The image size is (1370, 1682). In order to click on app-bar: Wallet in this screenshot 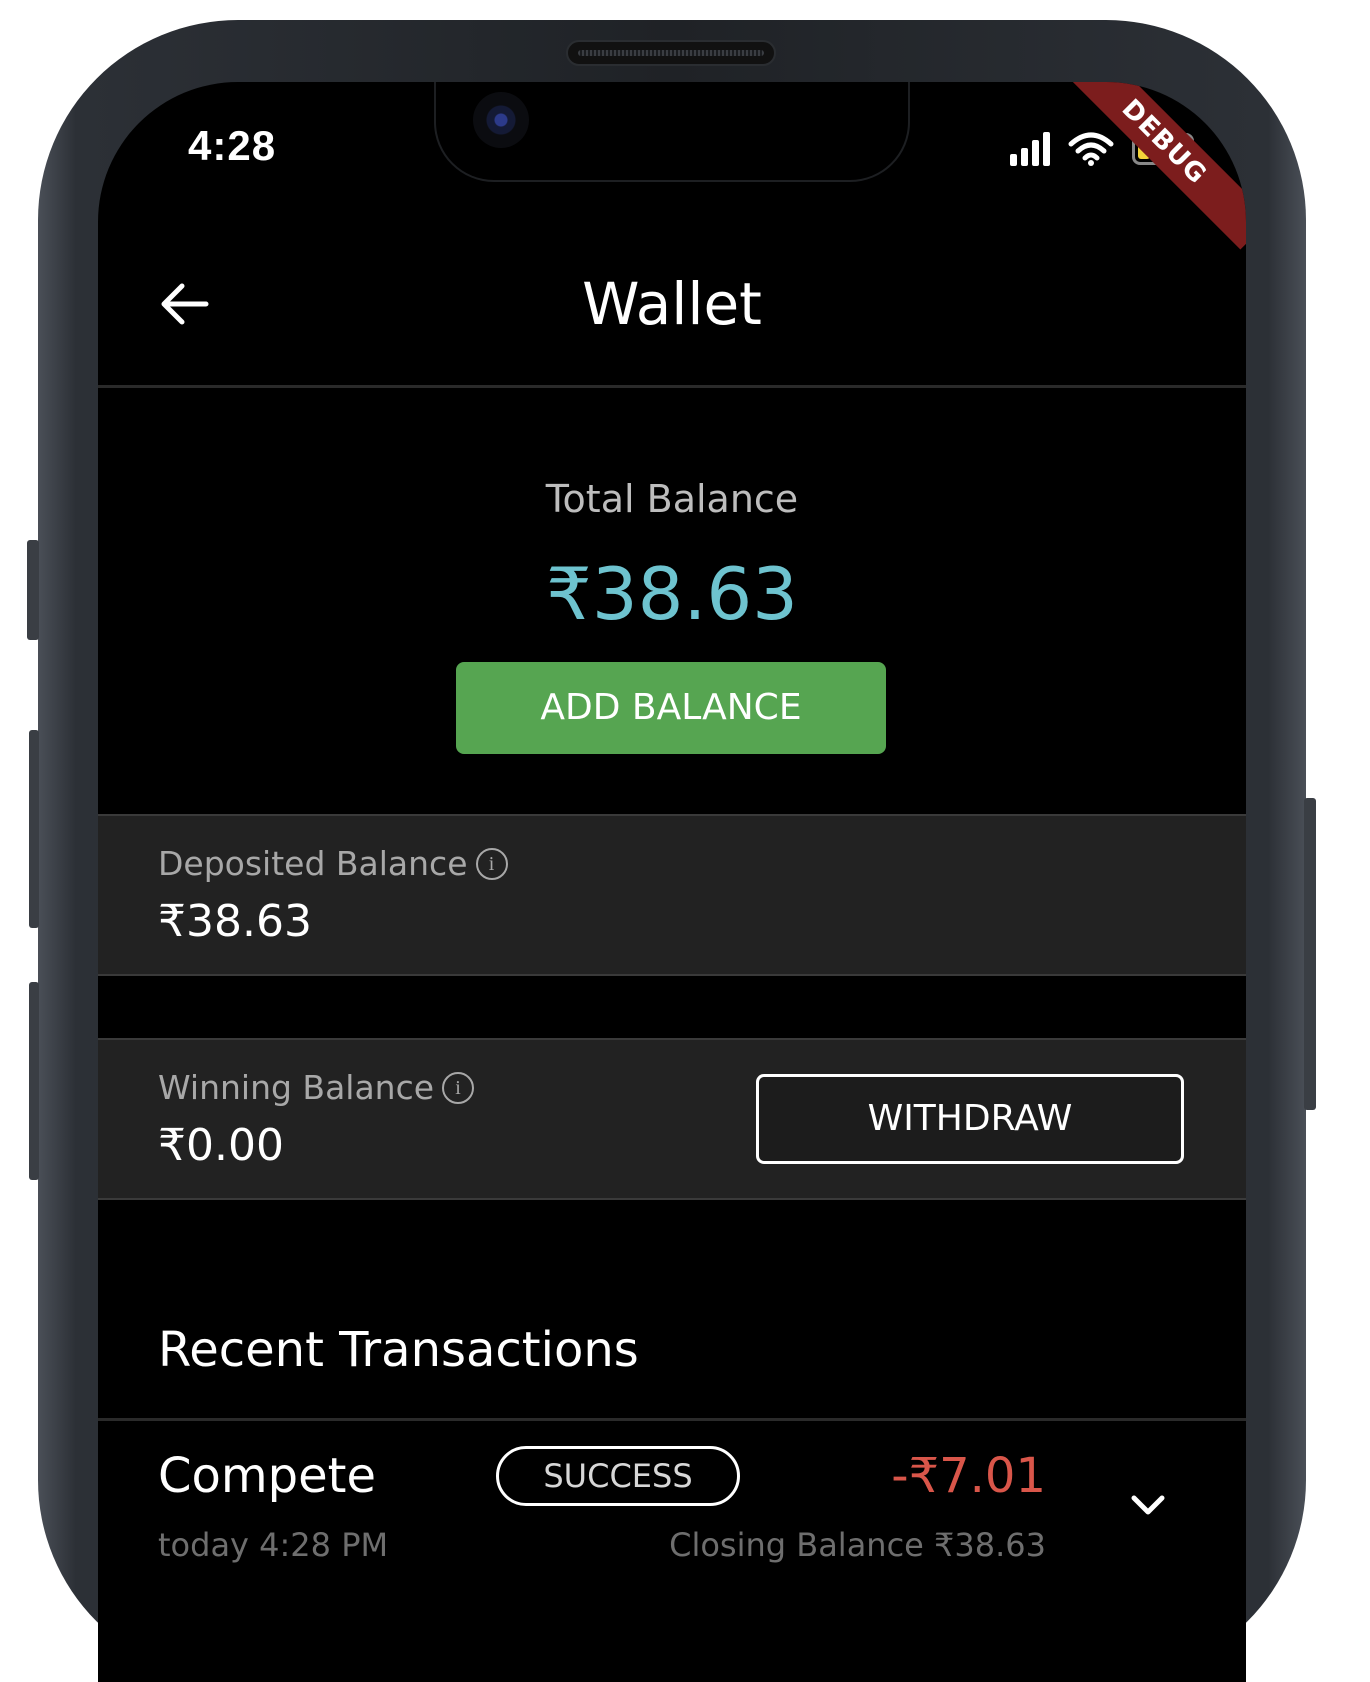, I will do `click(672, 320)`.